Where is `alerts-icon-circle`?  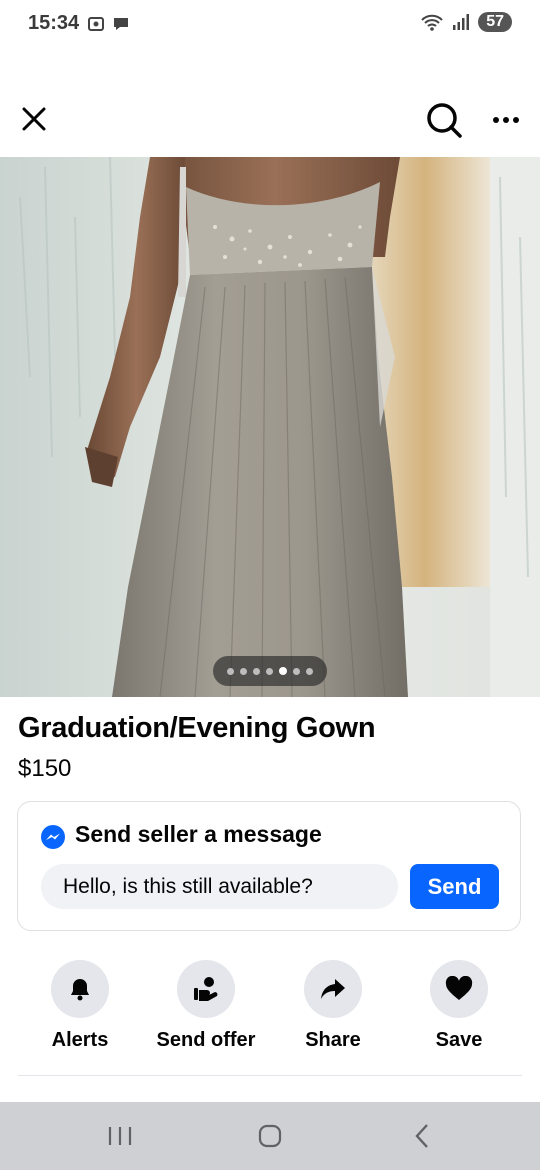 alerts-icon-circle is located at coordinates (80, 989).